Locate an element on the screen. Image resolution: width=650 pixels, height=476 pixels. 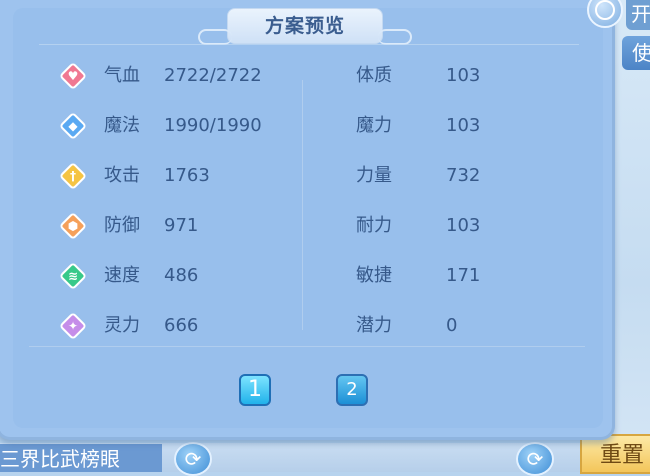
attribute-label: 潜力 is located at coordinates (374, 325).